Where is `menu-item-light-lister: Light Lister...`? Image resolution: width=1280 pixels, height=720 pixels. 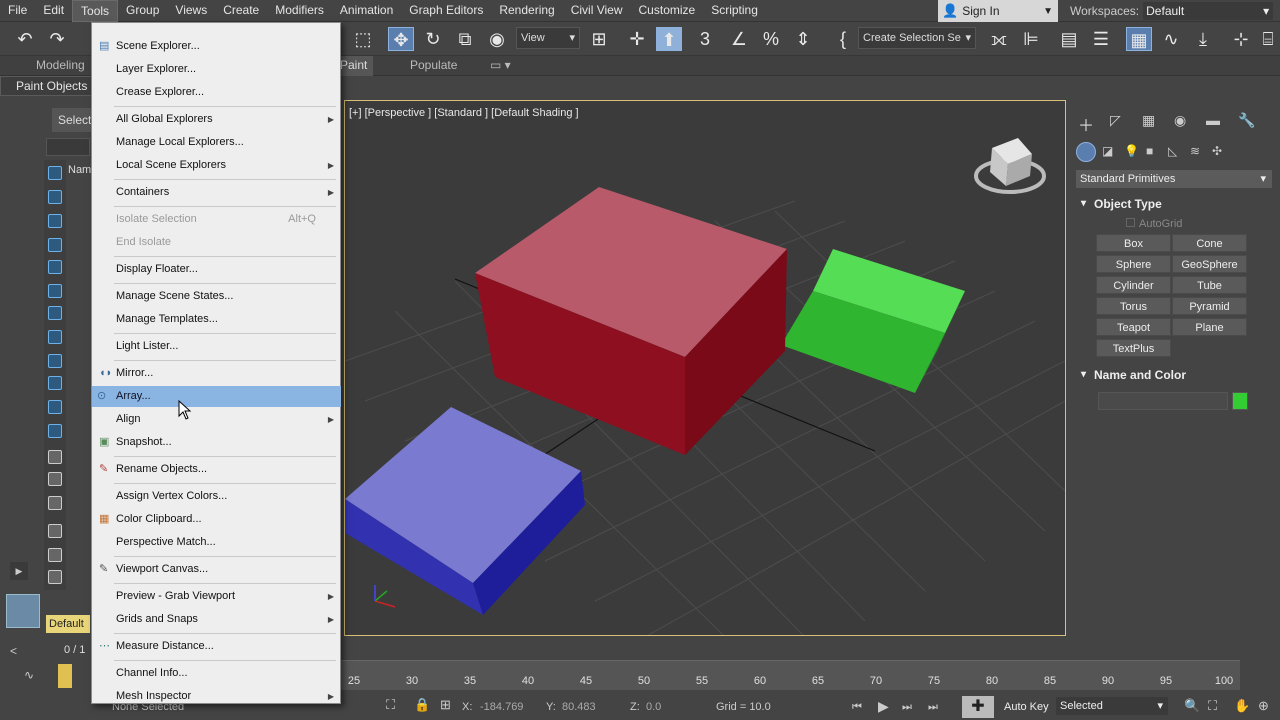
menu-item-light-lister: Light Lister... is located at coordinates (217, 346).